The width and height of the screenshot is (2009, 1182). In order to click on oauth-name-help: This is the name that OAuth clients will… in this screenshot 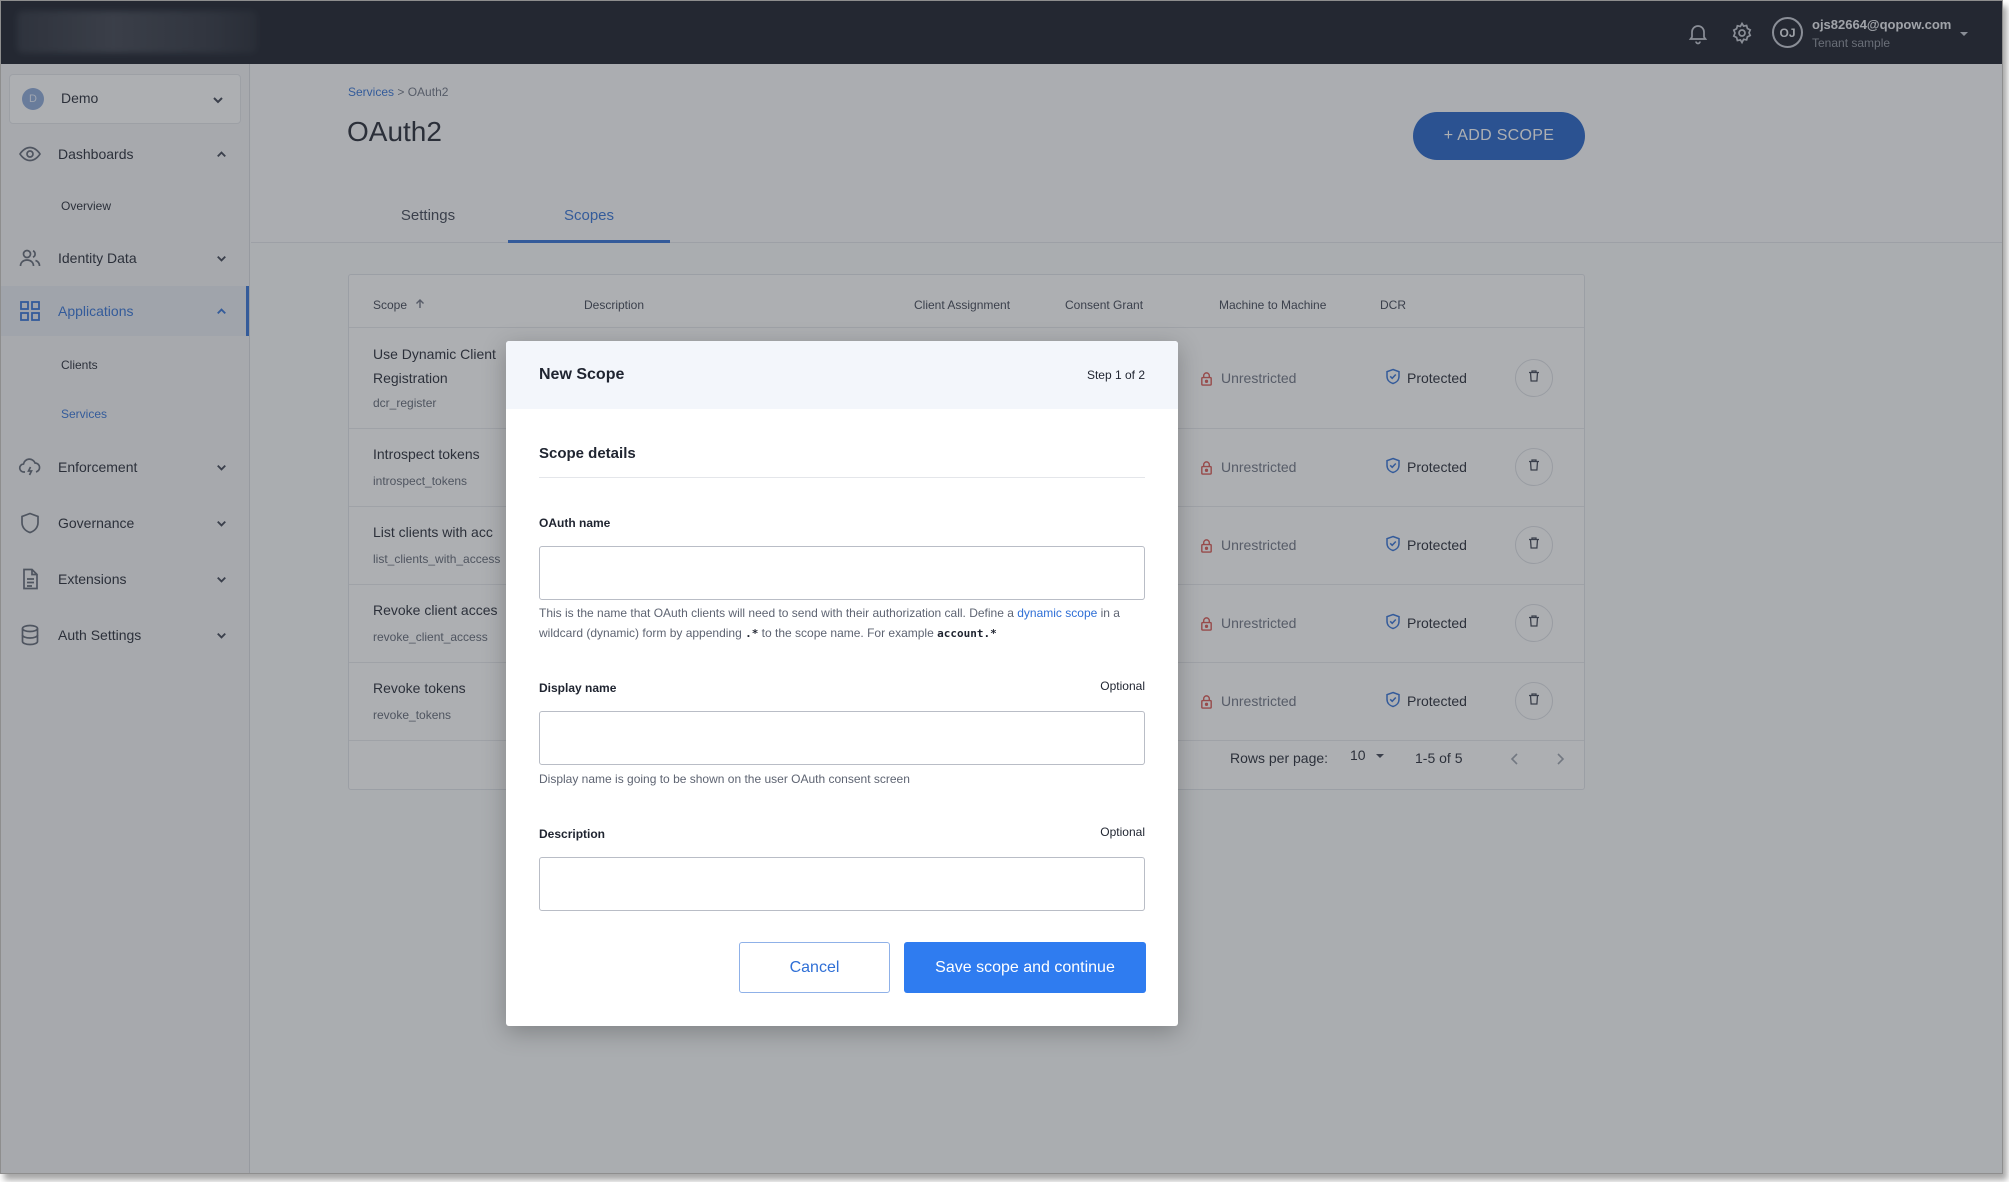, I will do `click(829, 623)`.